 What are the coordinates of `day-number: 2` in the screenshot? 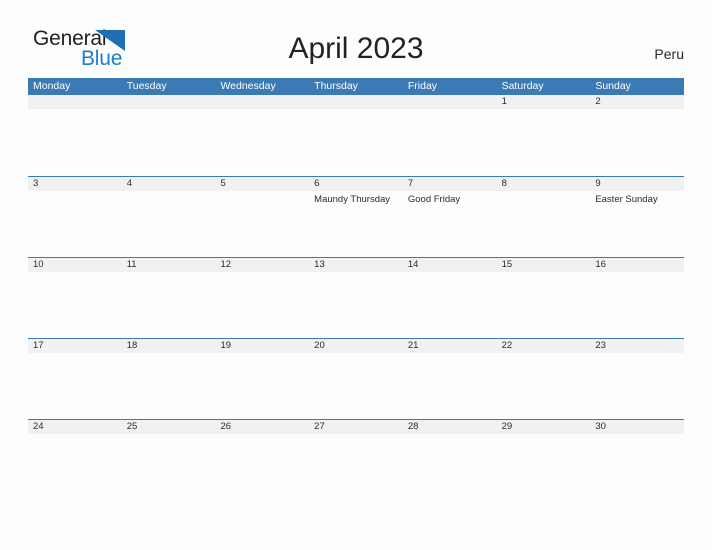 It's located at (637, 102).